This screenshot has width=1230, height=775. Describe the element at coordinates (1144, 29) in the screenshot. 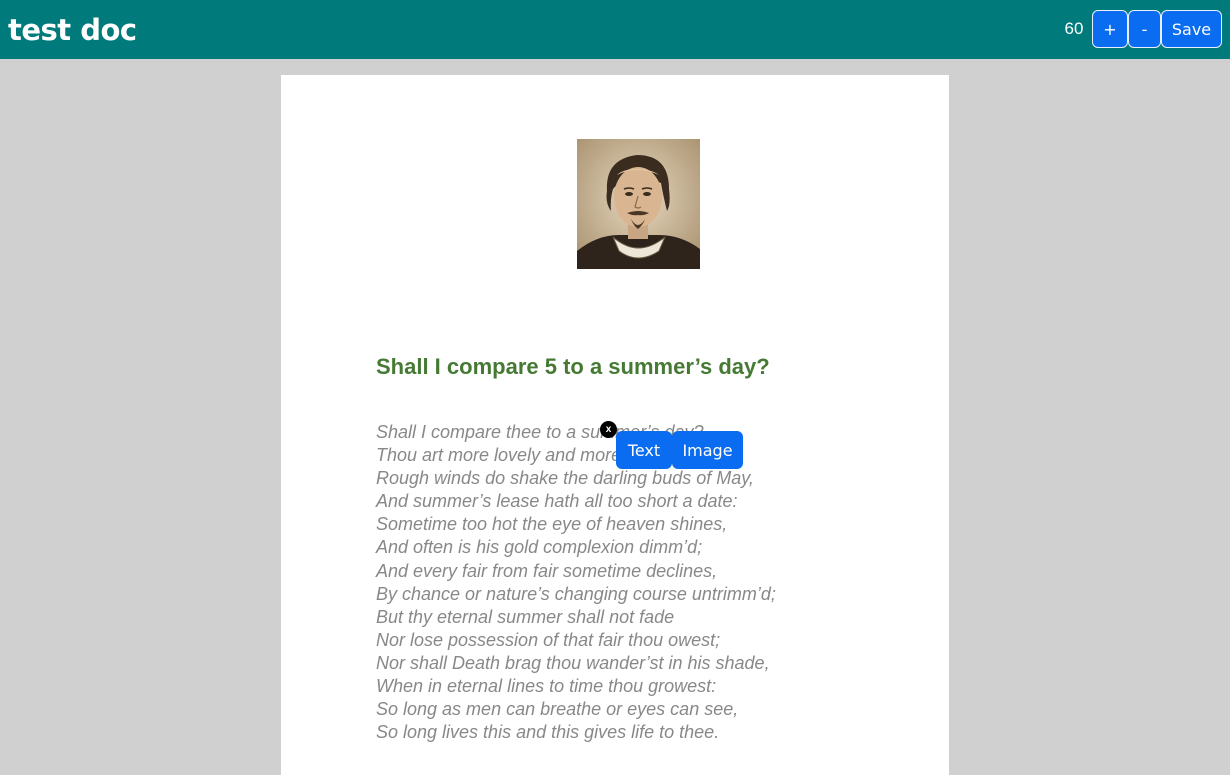

I see `zoom-out-button: -` at that location.